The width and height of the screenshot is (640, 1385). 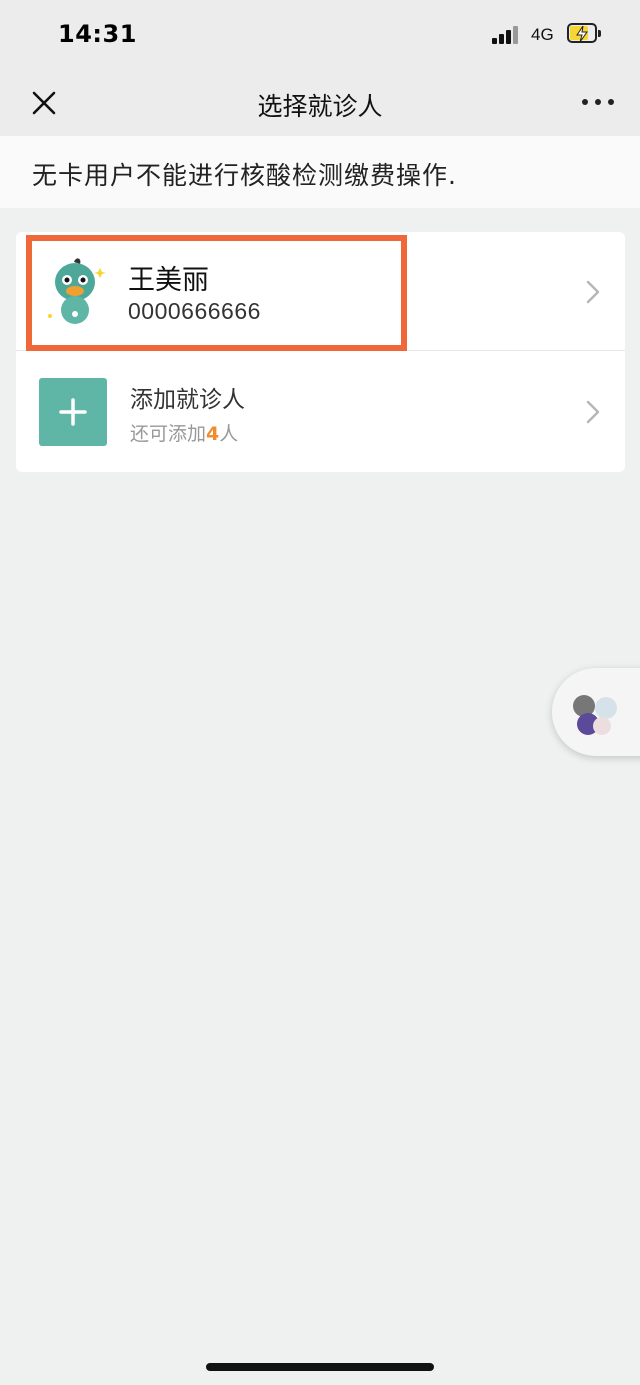 I want to click on add-patient-row: 添加就诊人 还可添加4人, so click(x=320, y=411).